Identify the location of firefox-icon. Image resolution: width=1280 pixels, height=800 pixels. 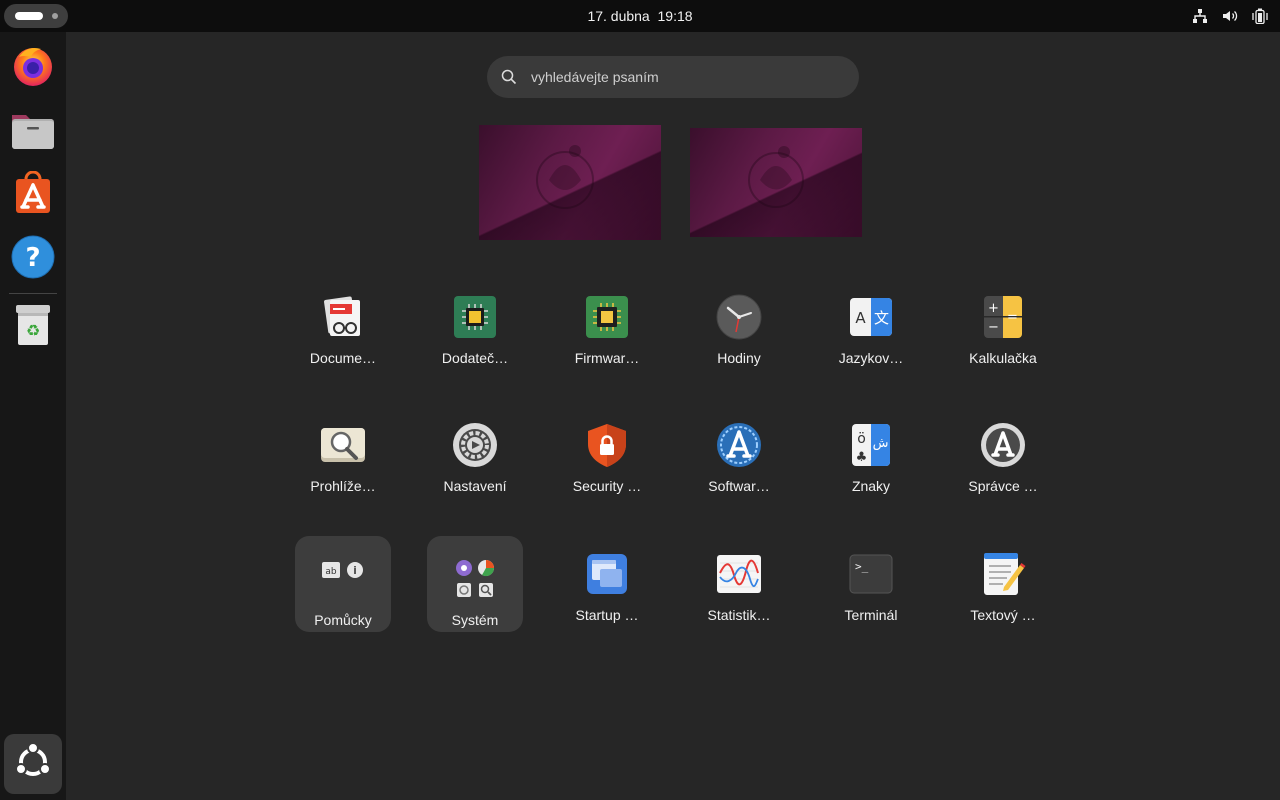
(33, 67).